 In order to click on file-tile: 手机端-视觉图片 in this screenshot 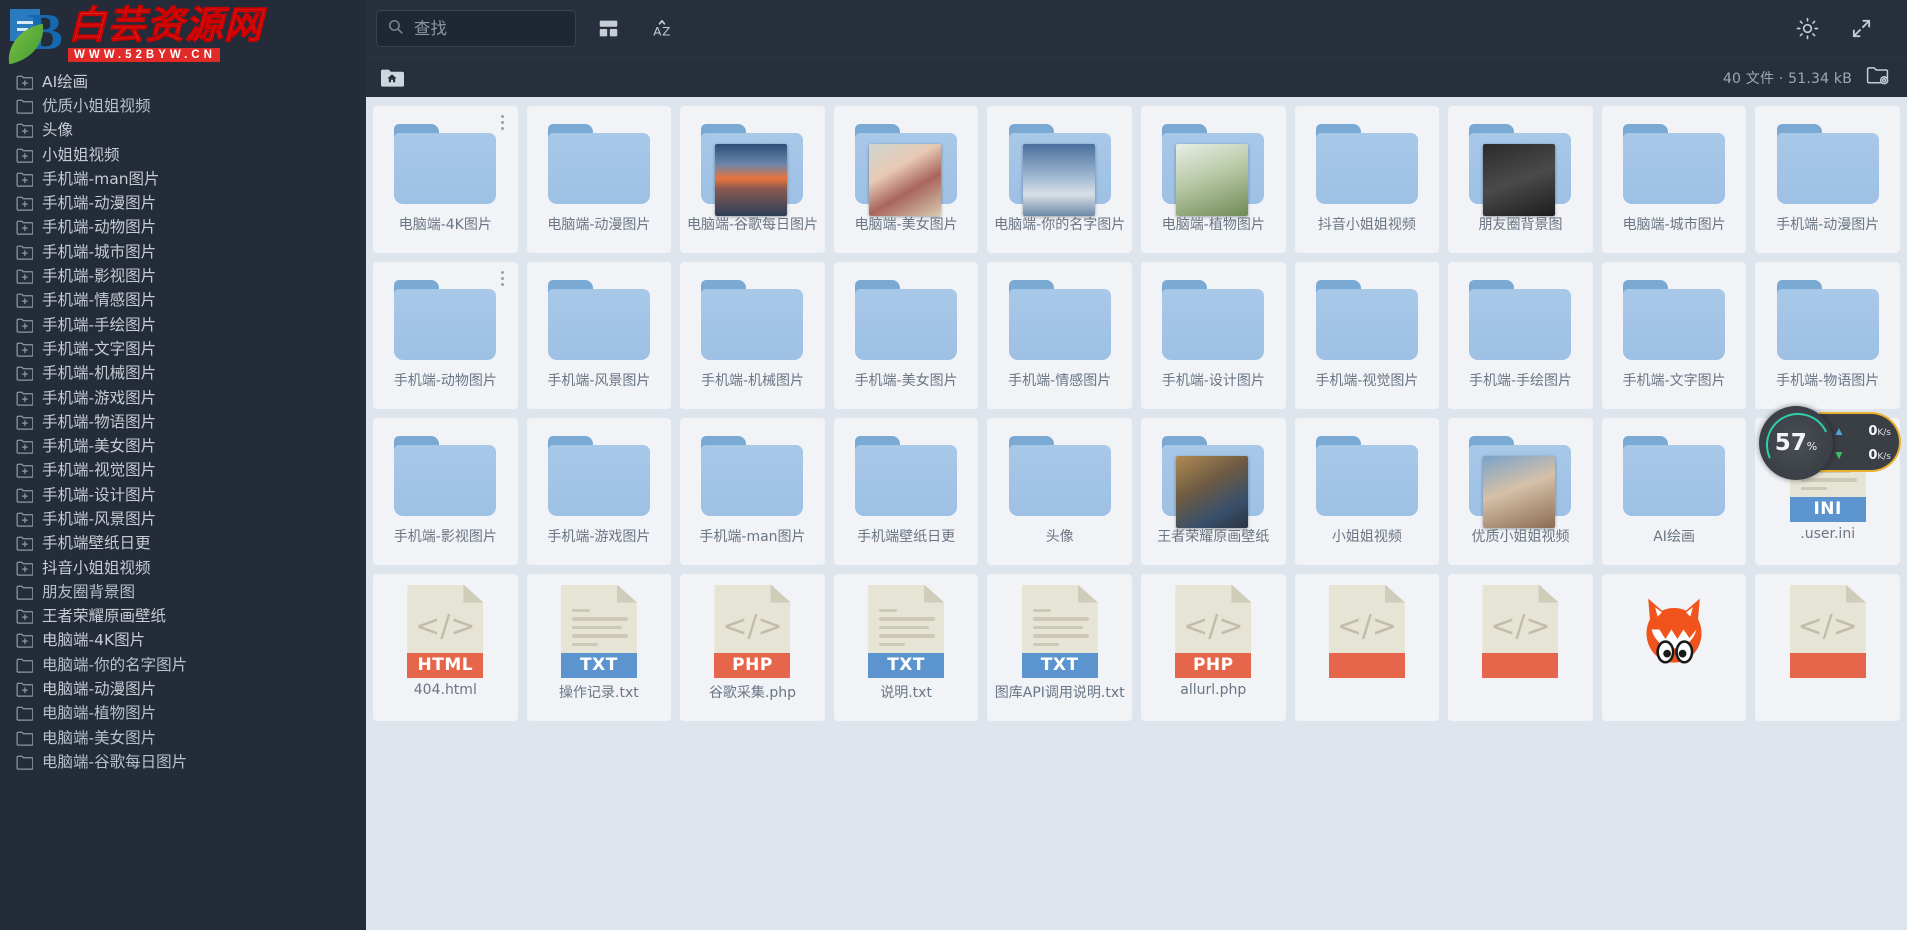, I will do `click(1367, 335)`.